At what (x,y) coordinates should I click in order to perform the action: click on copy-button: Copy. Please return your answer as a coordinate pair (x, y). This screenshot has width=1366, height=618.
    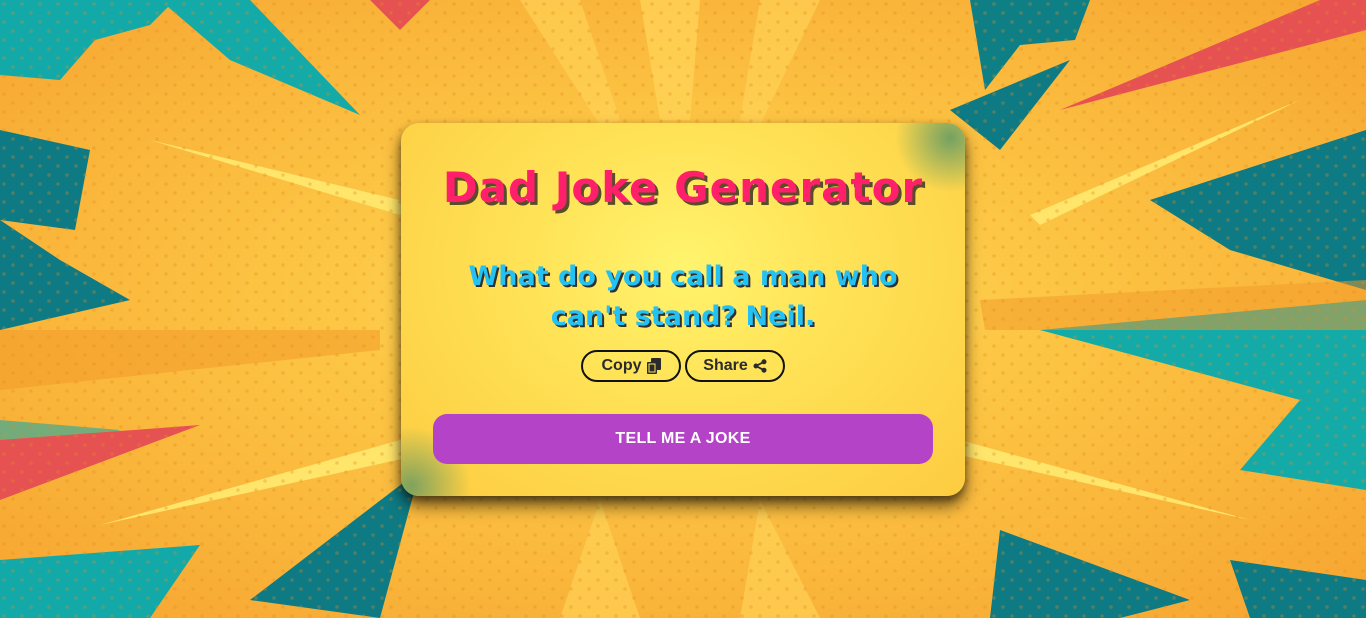
    Looking at the image, I should click on (631, 366).